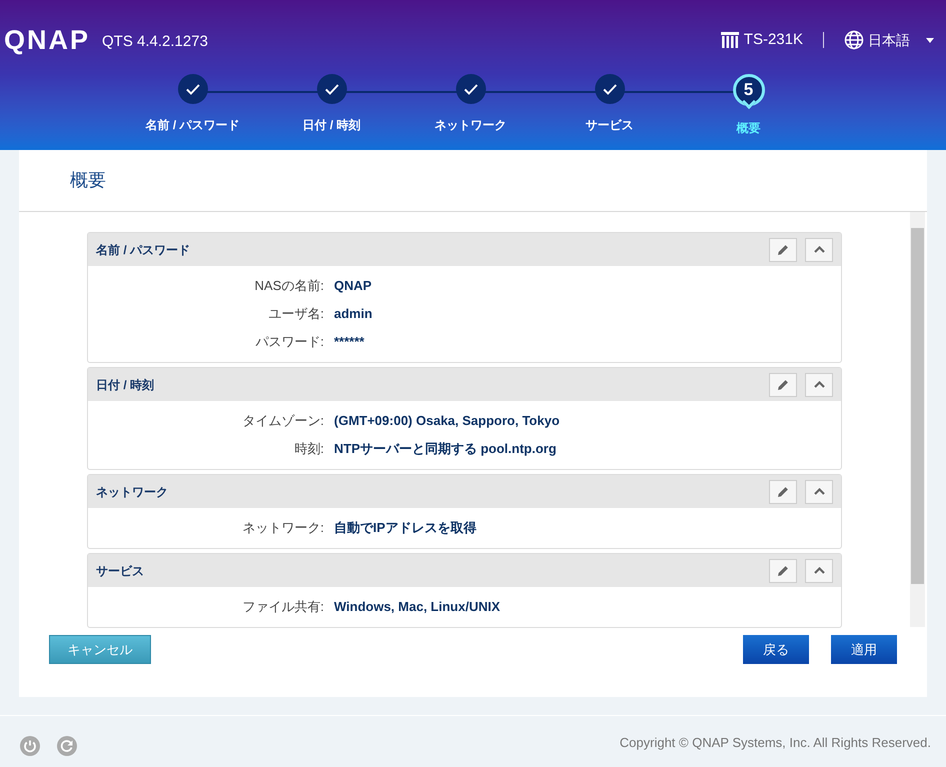  What do you see at coordinates (447, 421) in the screenshot?
I see `field-value: (GMT+09:00) Osaka, Sapporo, Tokyo` at bounding box center [447, 421].